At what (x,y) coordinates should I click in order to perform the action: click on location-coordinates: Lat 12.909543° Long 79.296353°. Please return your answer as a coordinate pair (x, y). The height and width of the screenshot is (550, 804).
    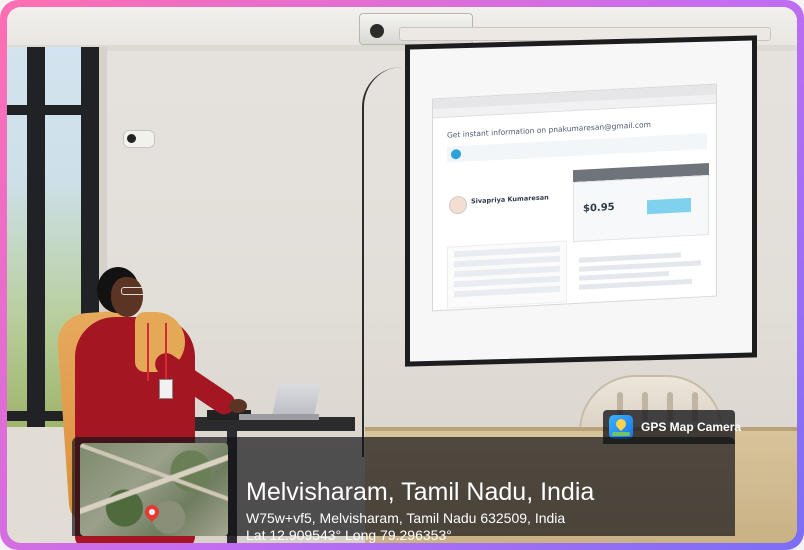
    Looking at the image, I should click on (349, 535).